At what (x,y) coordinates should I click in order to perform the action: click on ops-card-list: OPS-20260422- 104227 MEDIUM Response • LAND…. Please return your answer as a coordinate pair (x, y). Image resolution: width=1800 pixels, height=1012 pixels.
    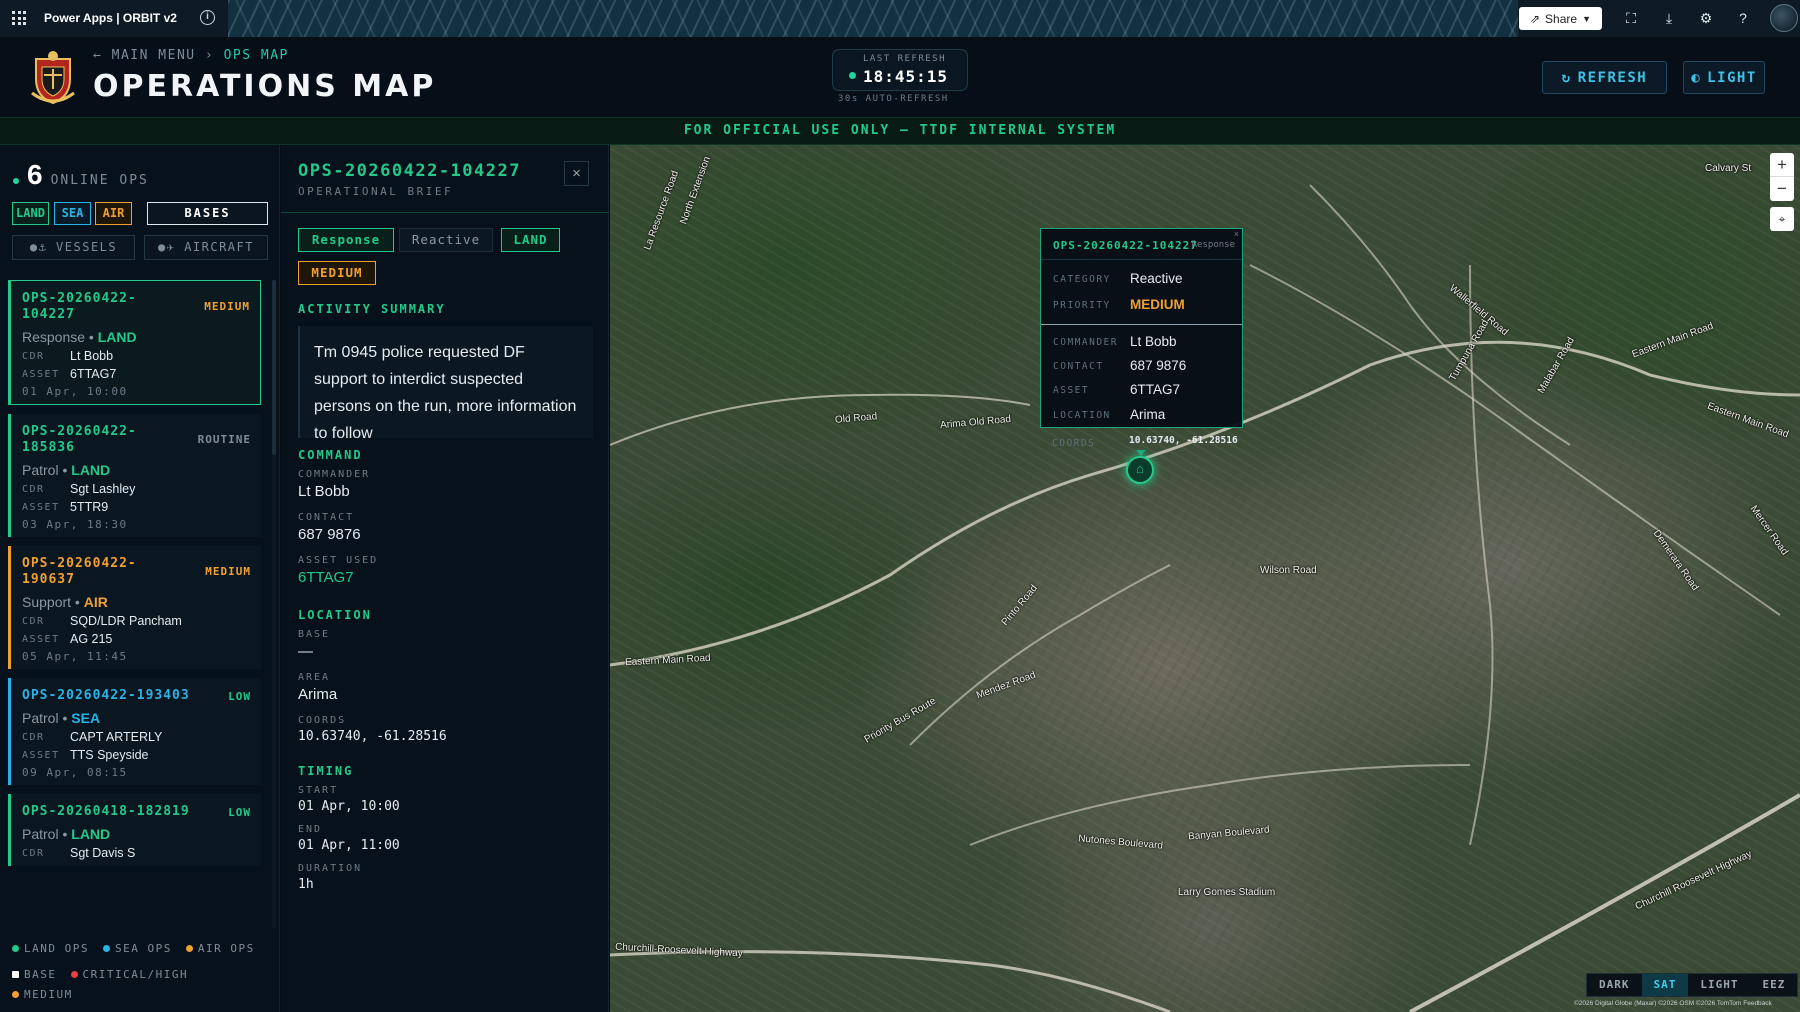
    Looking at the image, I should click on (135, 604).